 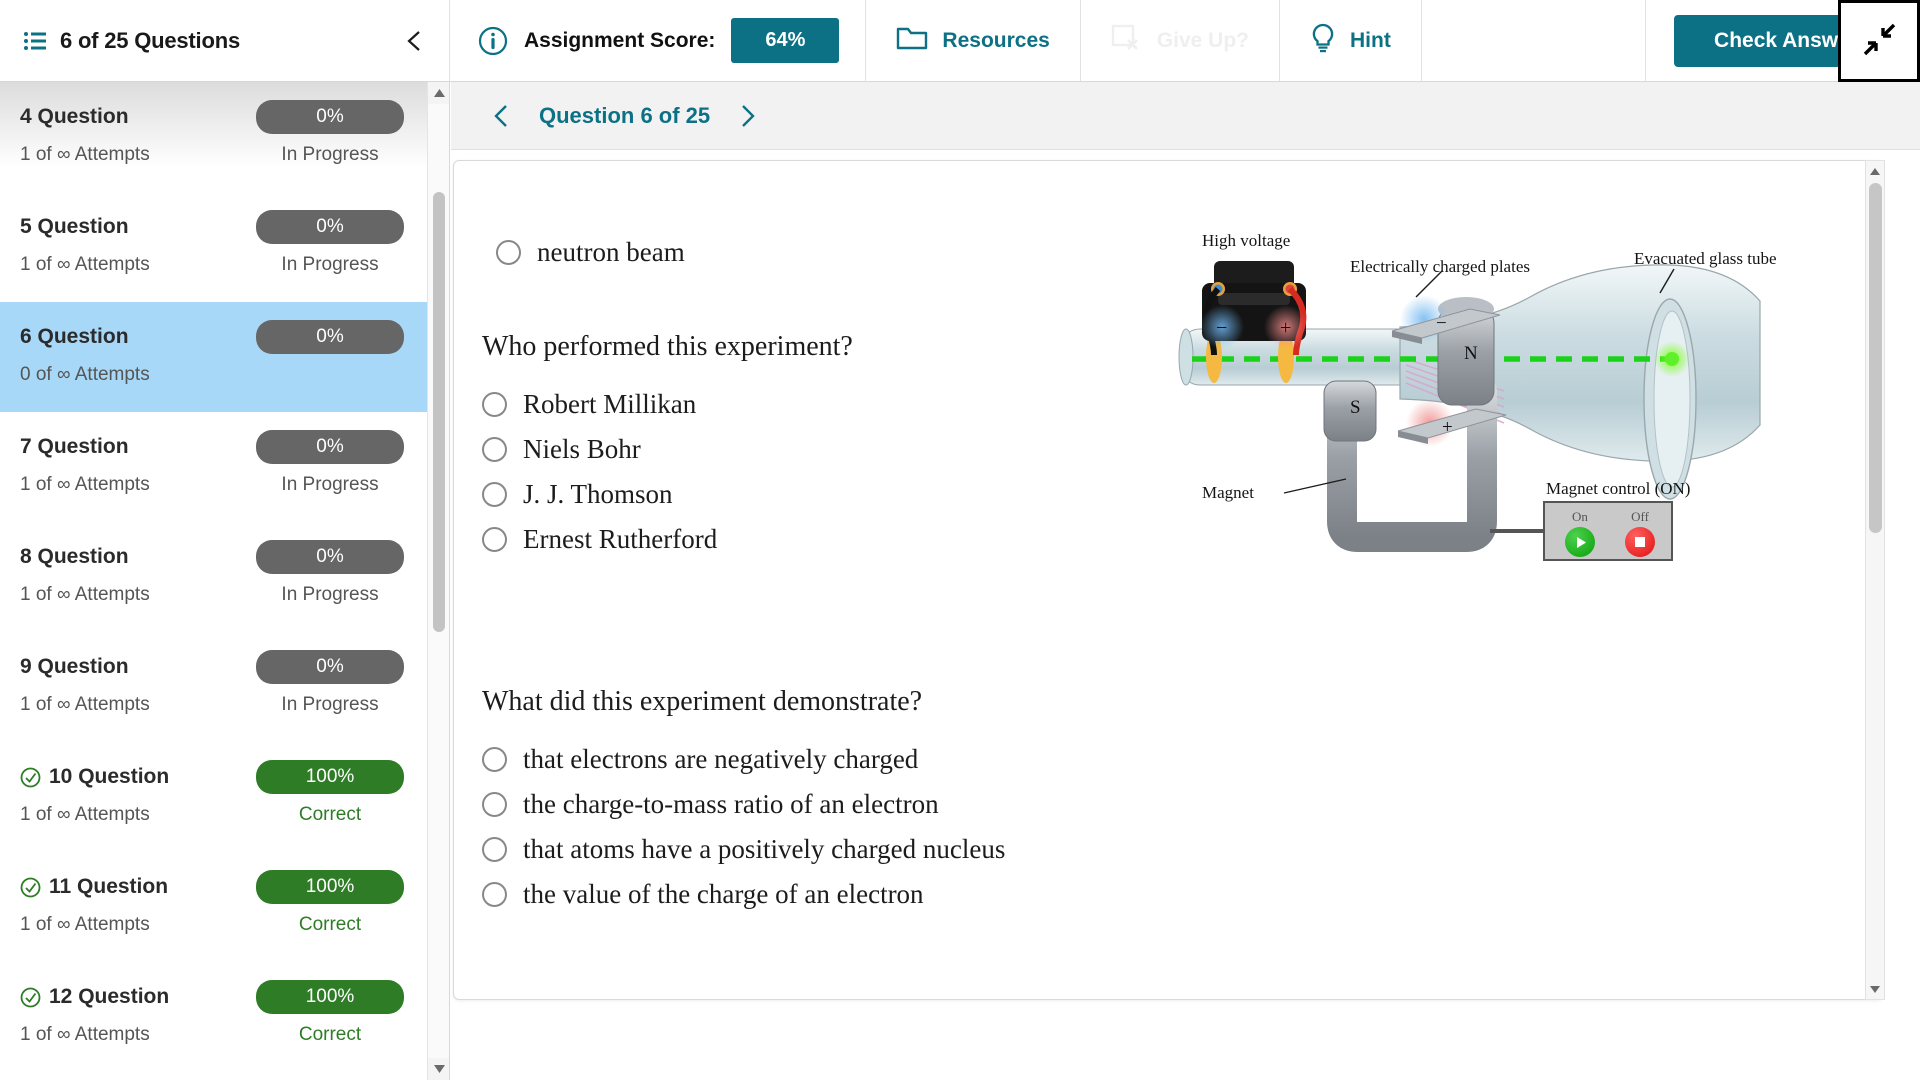 What do you see at coordinates (1228, 492) in the screenshot?
I see `label-magnet: Magnet` at bounding box center [1228, 492].